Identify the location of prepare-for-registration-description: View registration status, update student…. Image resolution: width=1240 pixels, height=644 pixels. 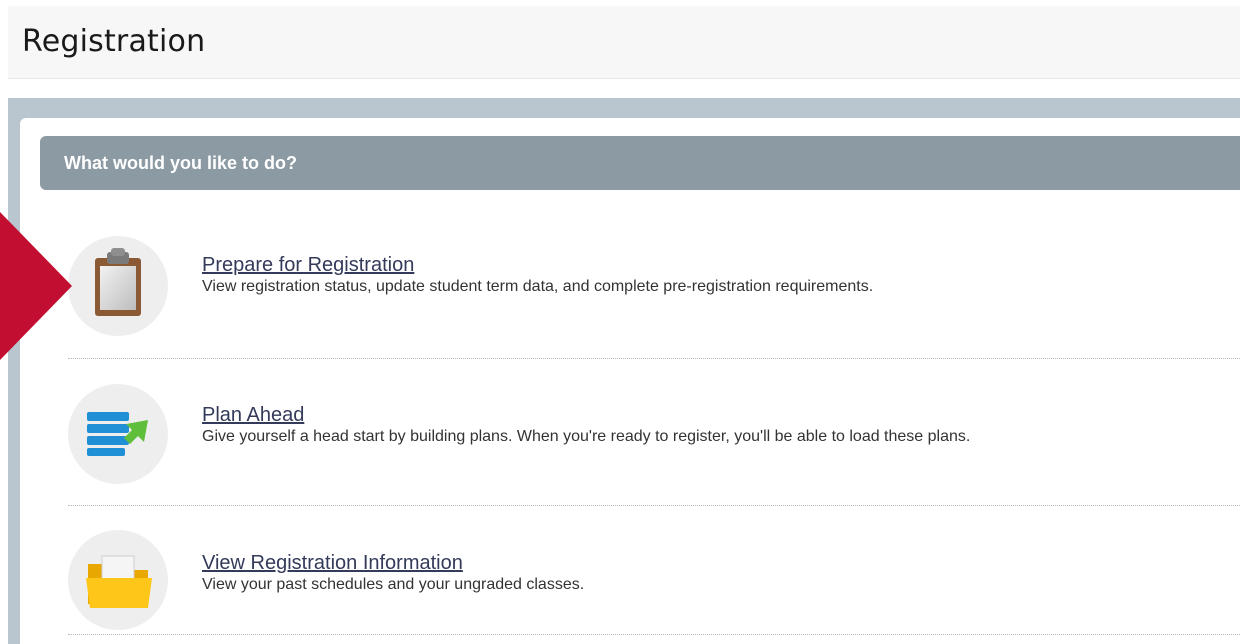
(538, 286).